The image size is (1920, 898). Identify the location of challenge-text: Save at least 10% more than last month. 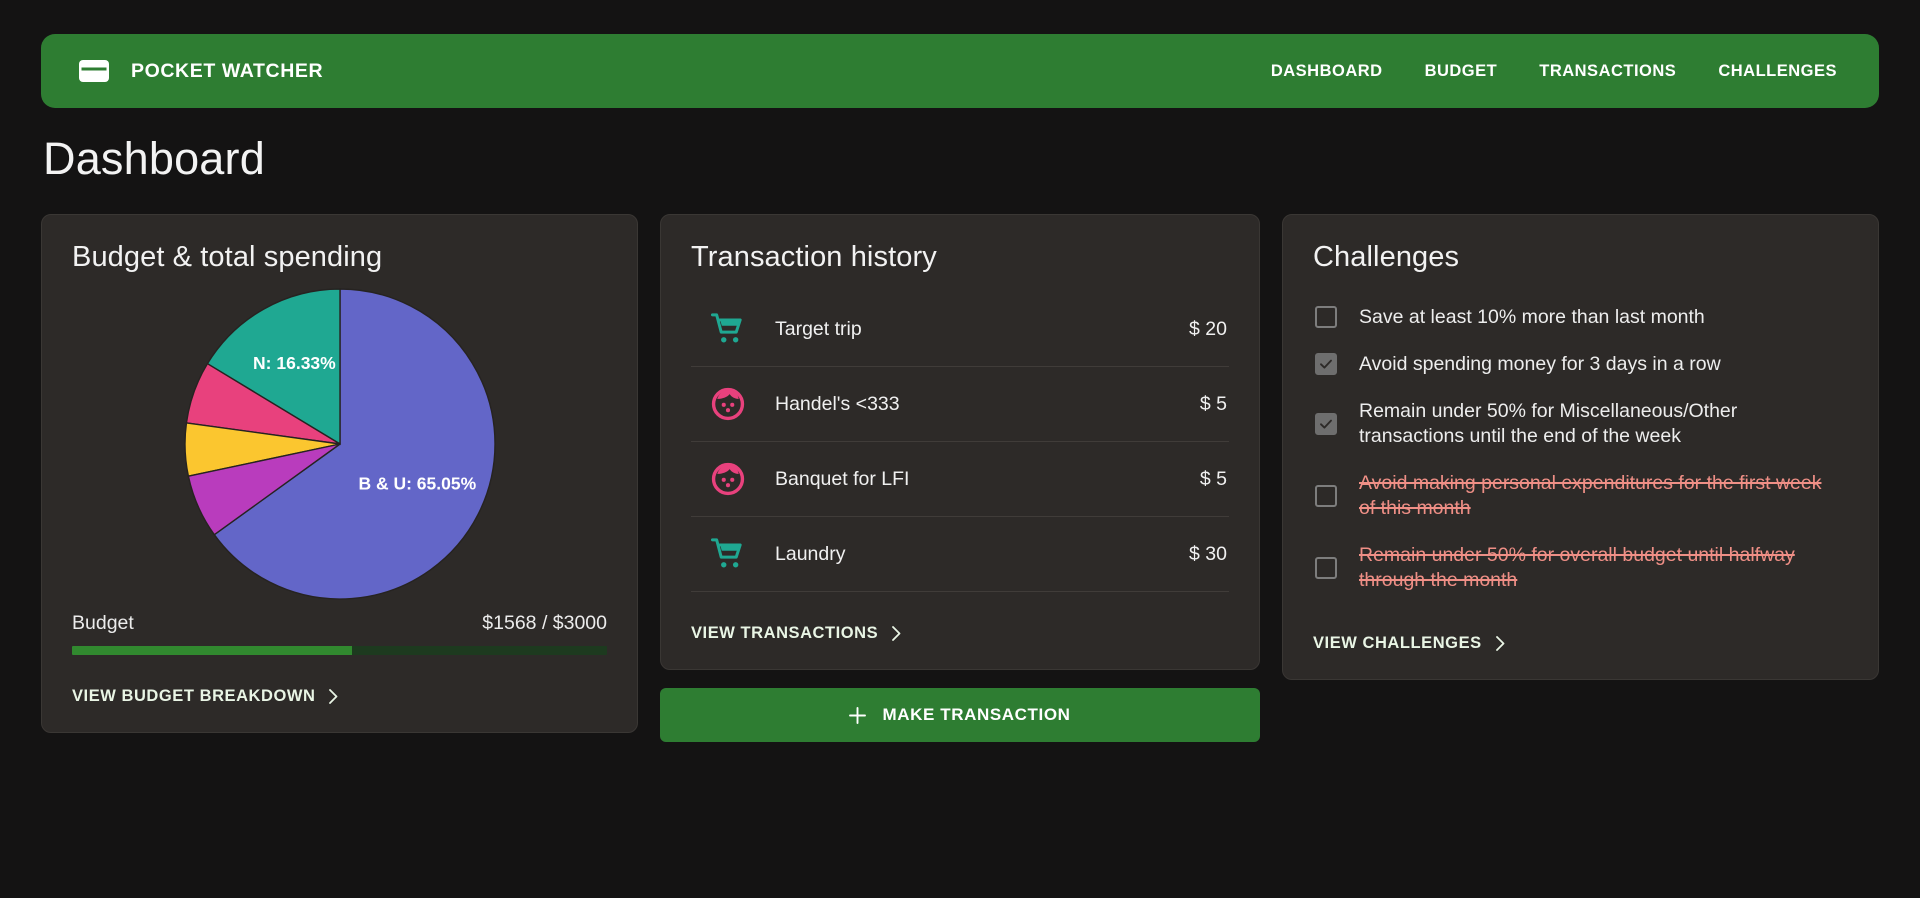
(1532, 317).